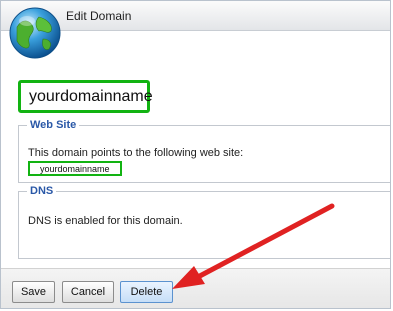 Image resolution: width=393 pixels, height=311 pixels. What do you see at coordinates (195, 288) in the screenshot?
I see `dialog-footer: Save Cancel Delete` at bounding box center [195, 288].